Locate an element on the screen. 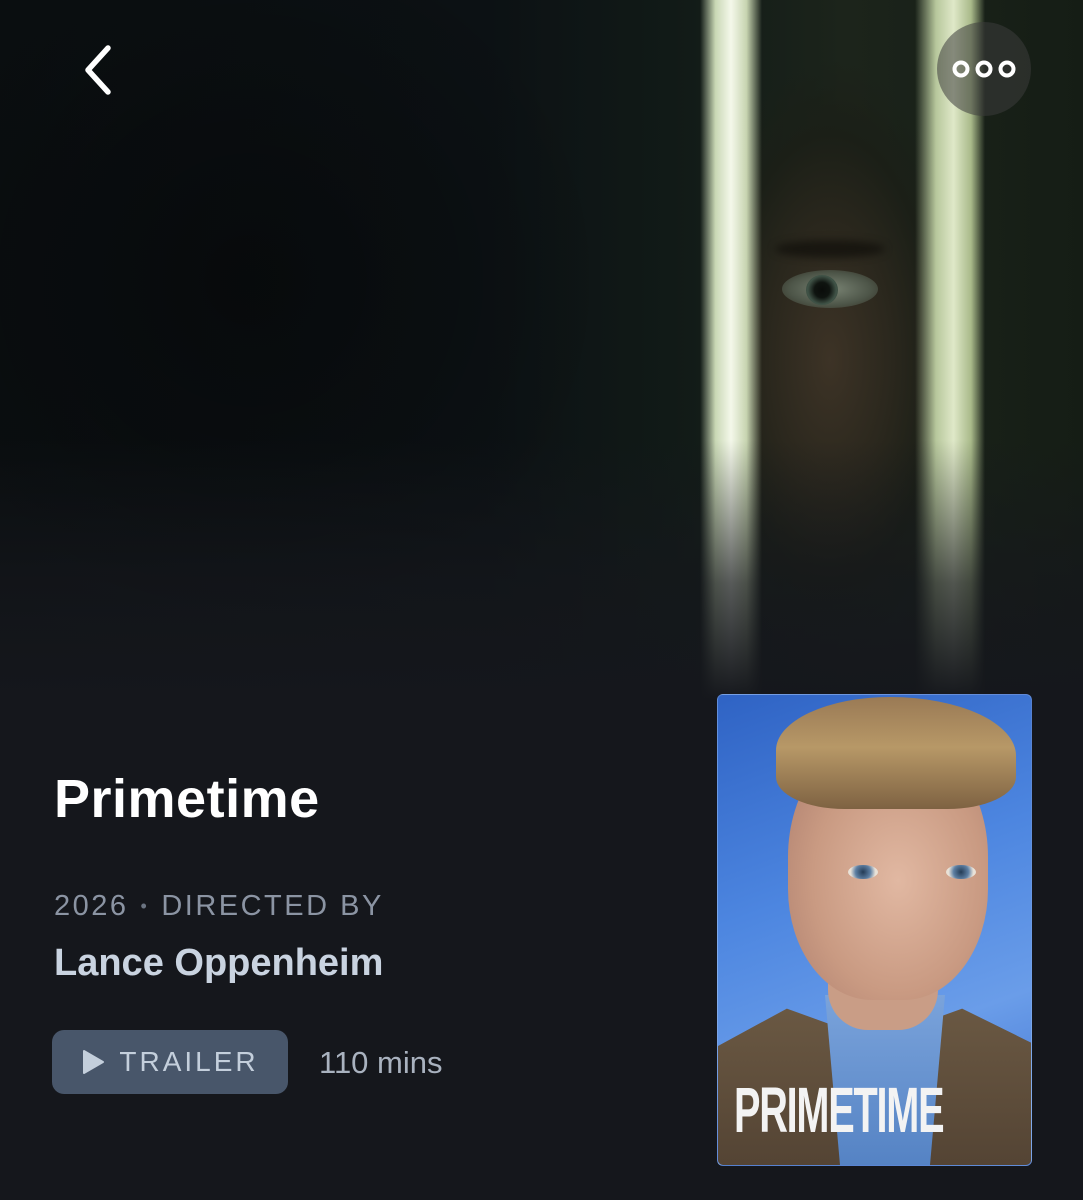  more-horizontal-icon is located at coordinates (984, 69).